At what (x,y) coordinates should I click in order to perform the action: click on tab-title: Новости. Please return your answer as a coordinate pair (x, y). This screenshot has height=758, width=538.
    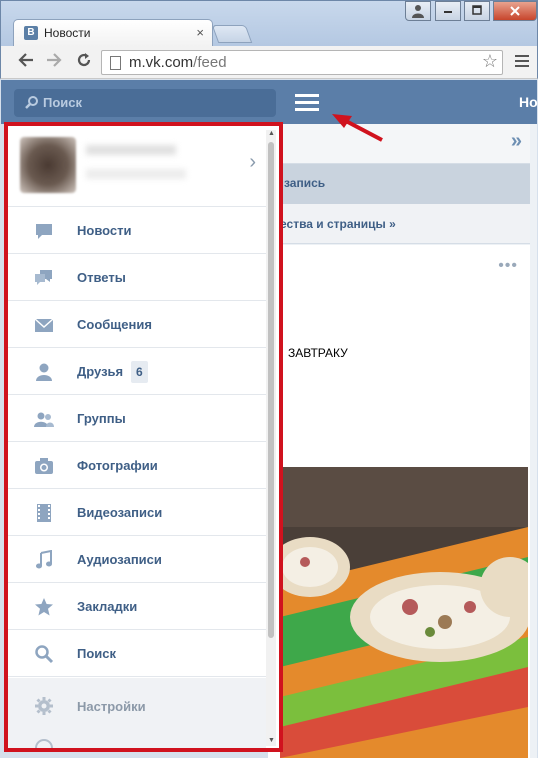
    Looking at the image, I should click on (67, 33).